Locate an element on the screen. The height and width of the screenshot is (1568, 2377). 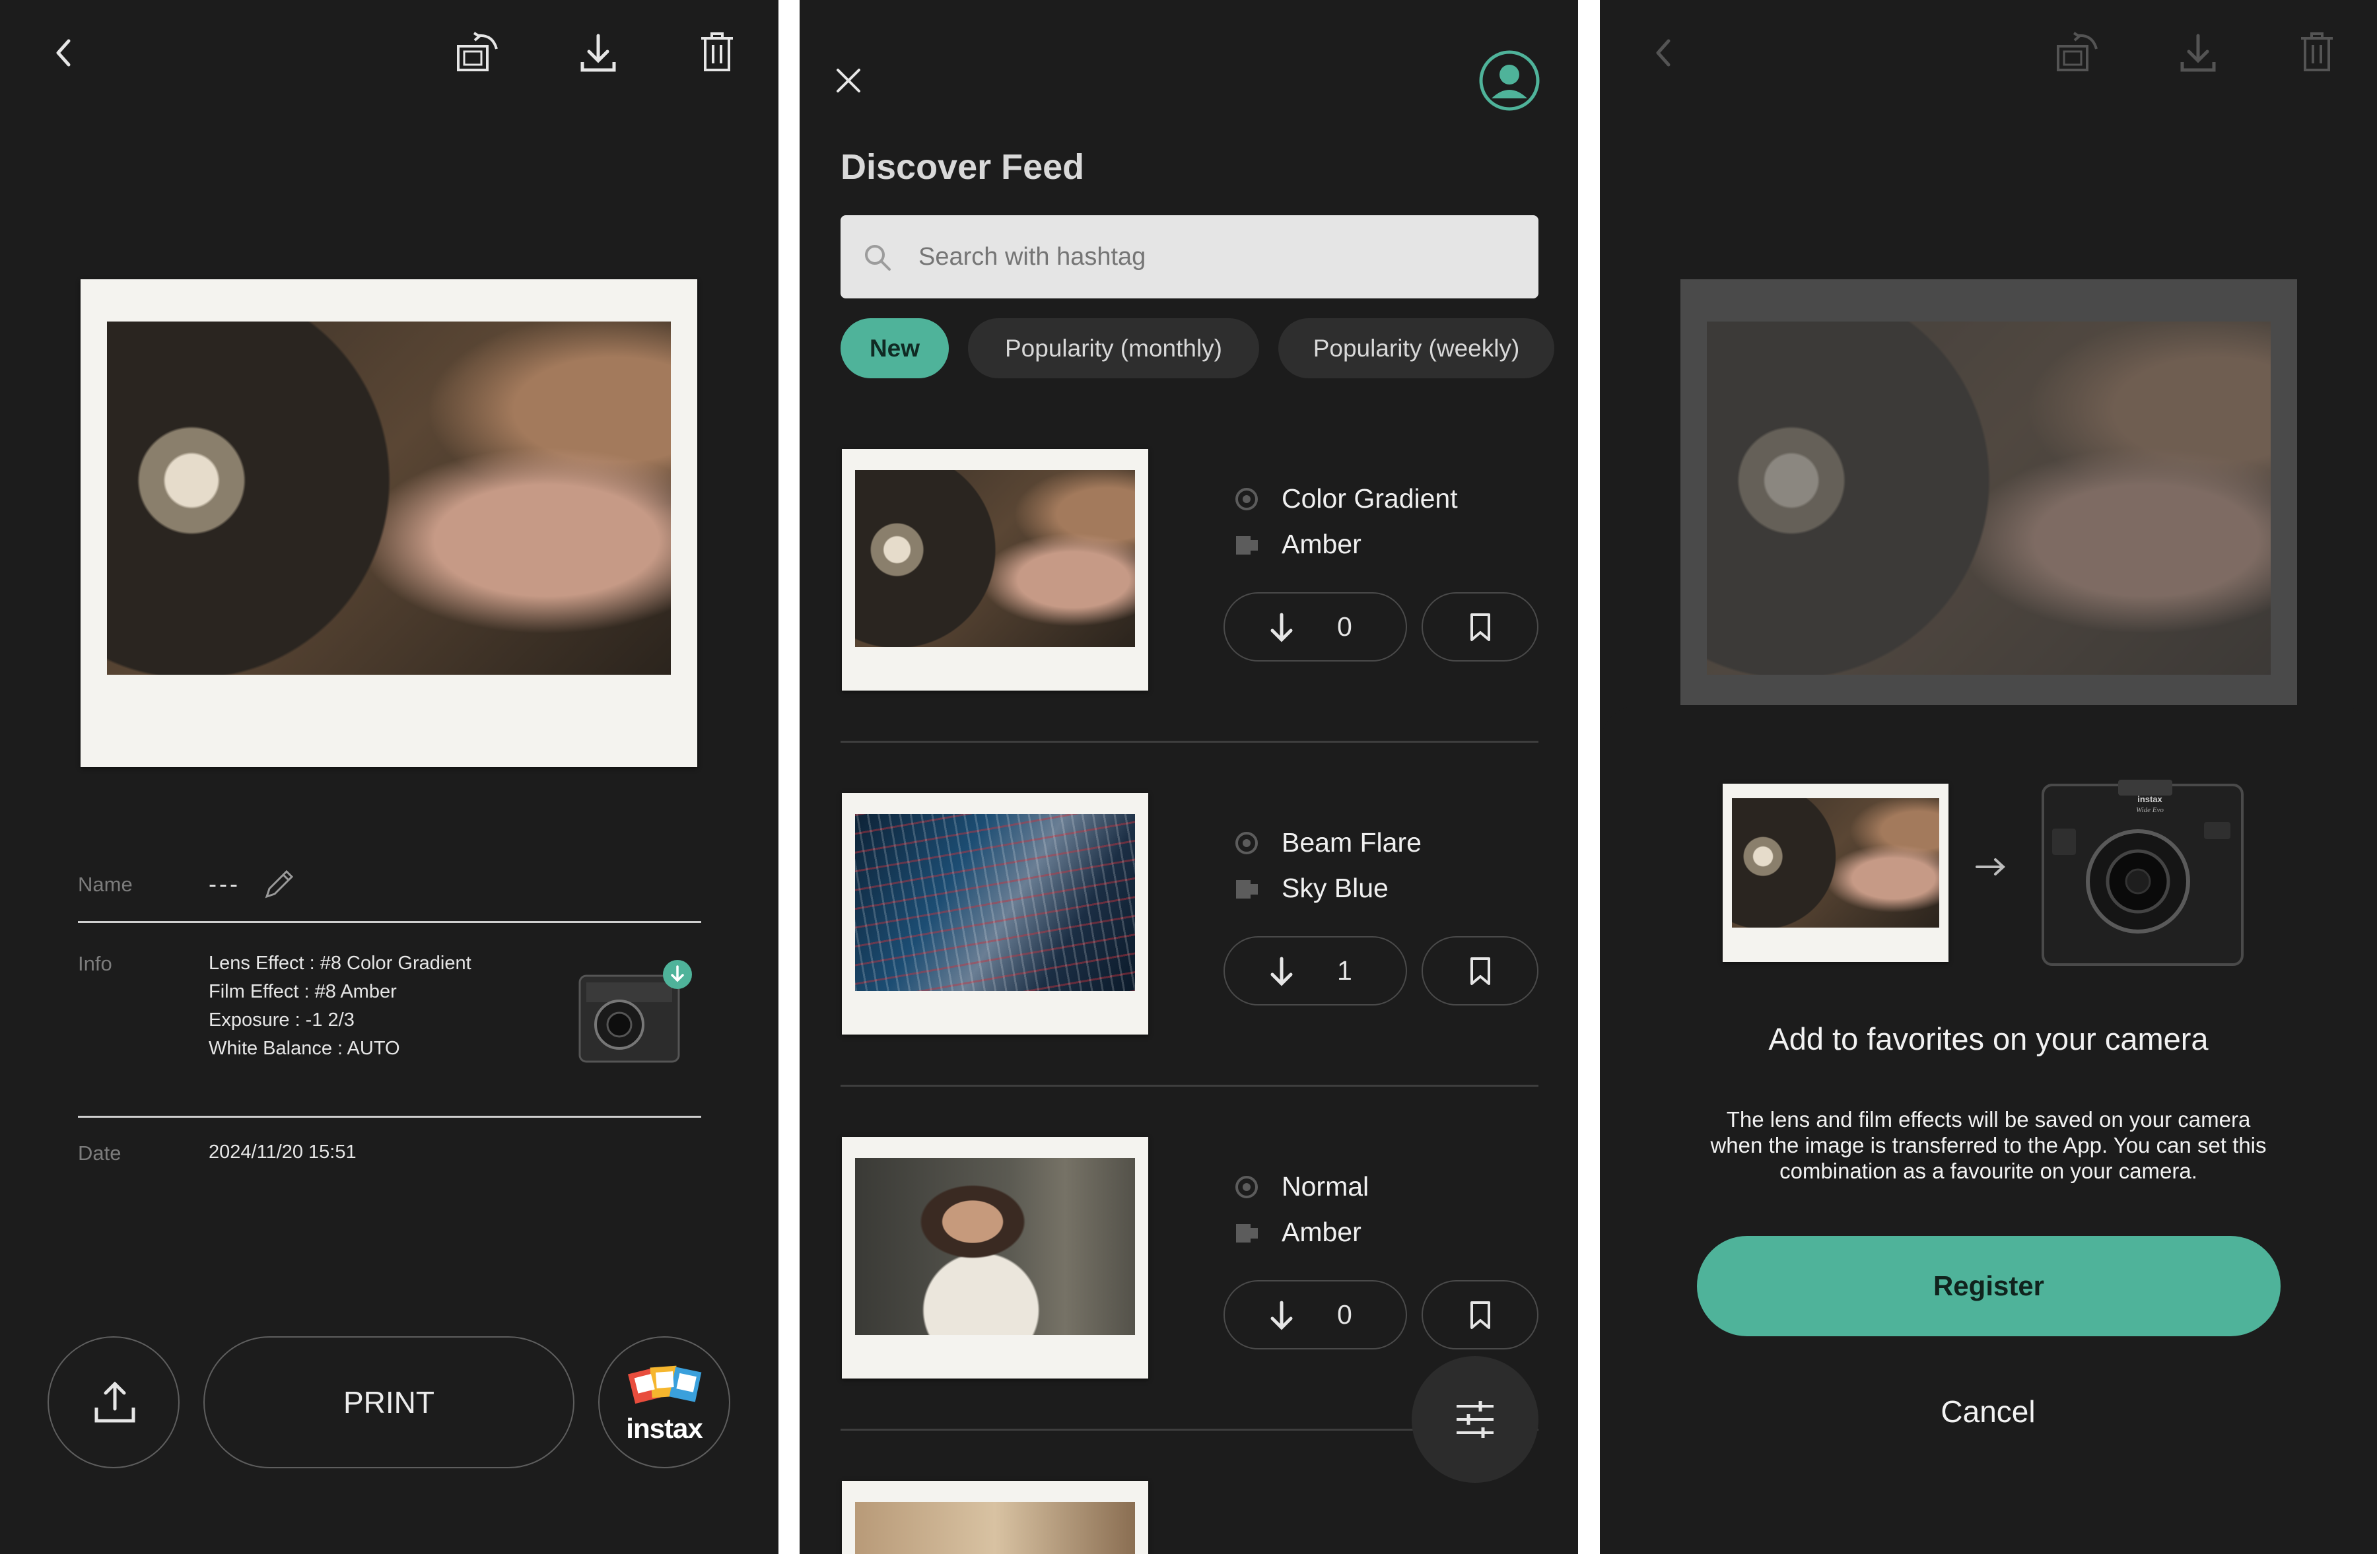
page-title: Discover Feed is located at coordinates (963, 167).